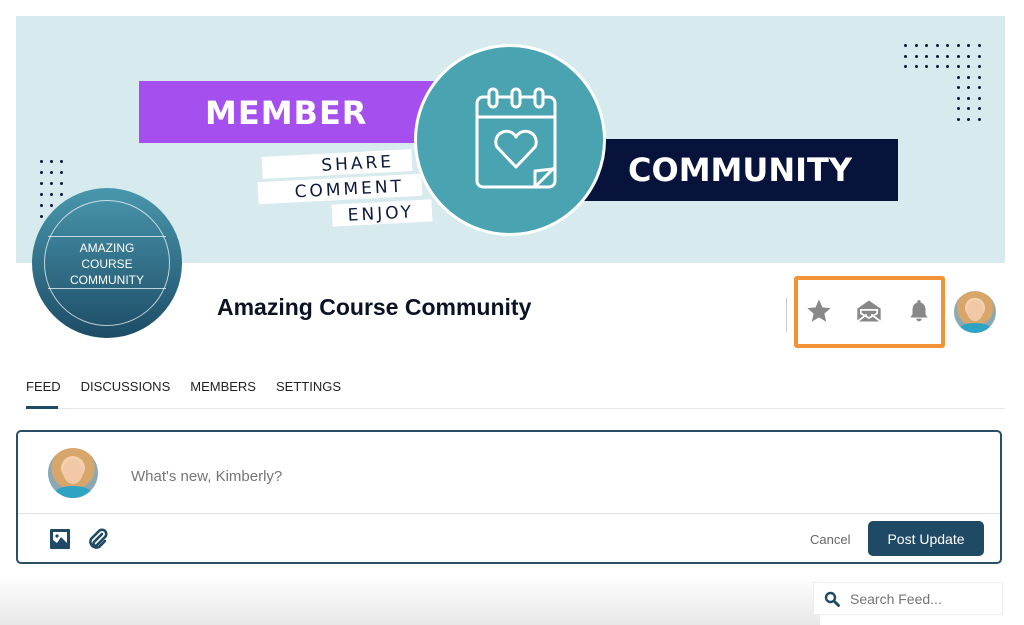 This screenshot has width=1024, height=625. Describe the element at coordinates (975, 312) in the screenshot. I see `user-avatar-header` at that location.